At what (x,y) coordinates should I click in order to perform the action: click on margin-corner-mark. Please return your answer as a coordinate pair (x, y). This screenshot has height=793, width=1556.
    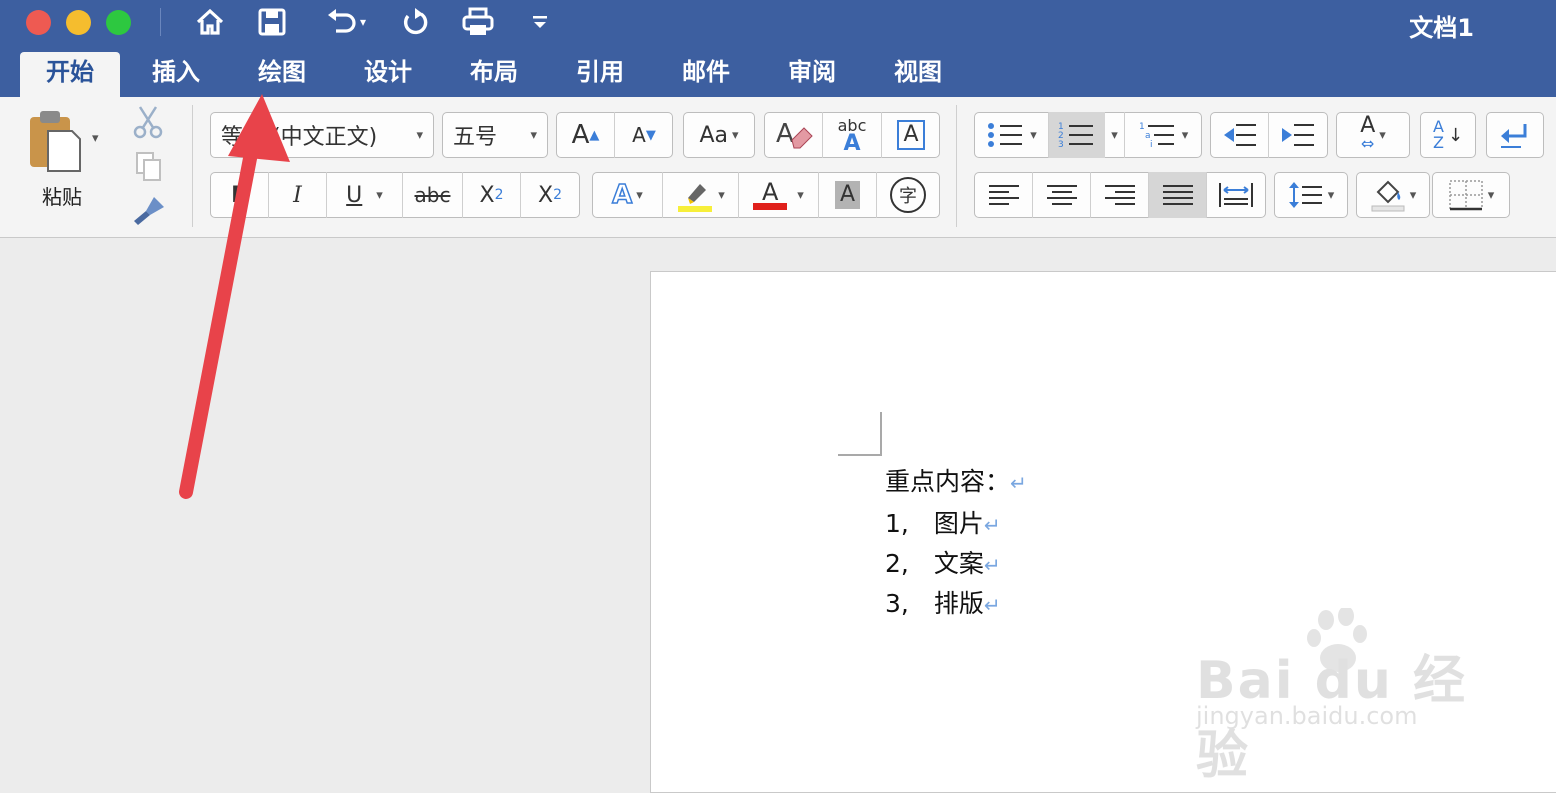
    Looking at the image, I should click on (860, 434).